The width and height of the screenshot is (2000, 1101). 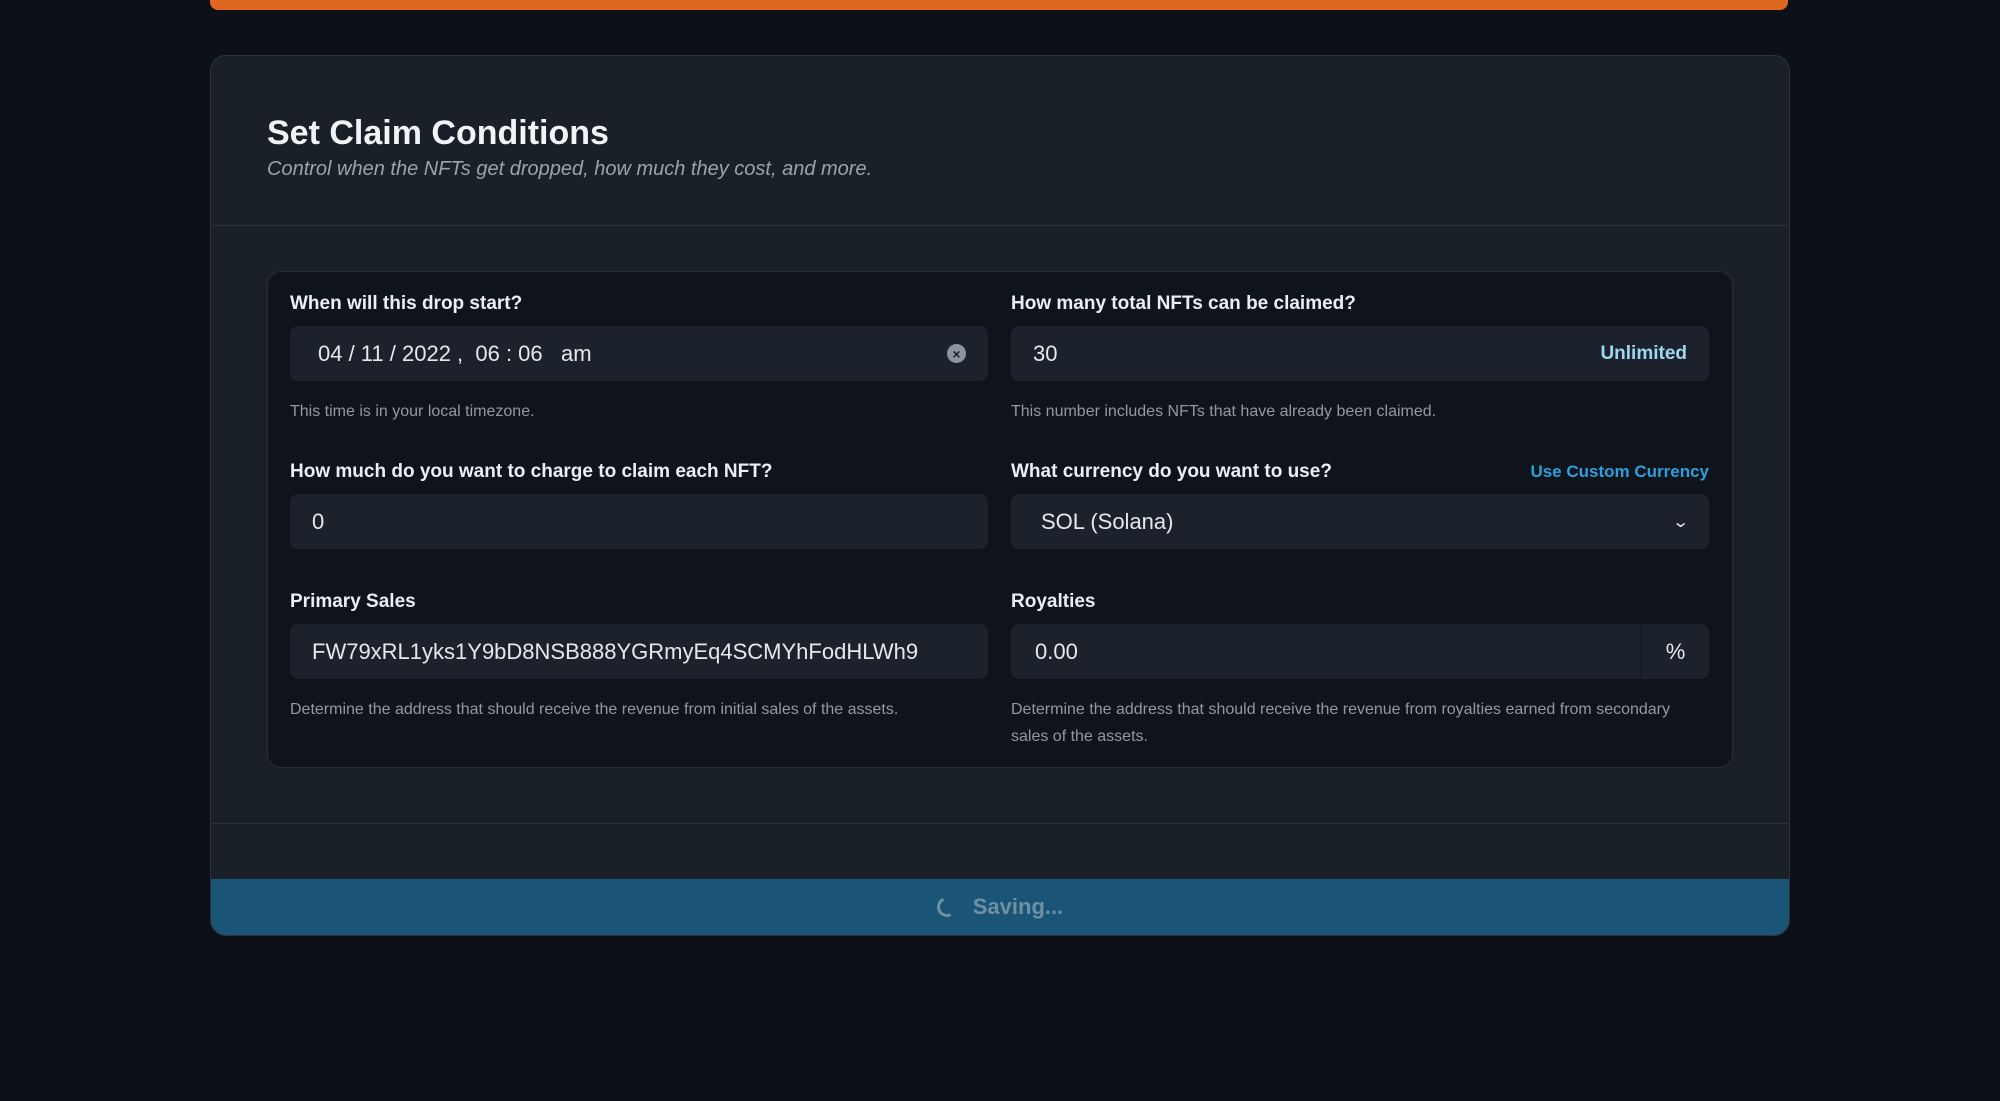 What do you see at coordinates (1360, 521) in the screenshot?
I see `currency-select: SOL (Solana) ⌄` at bounding box center [1360, 521].